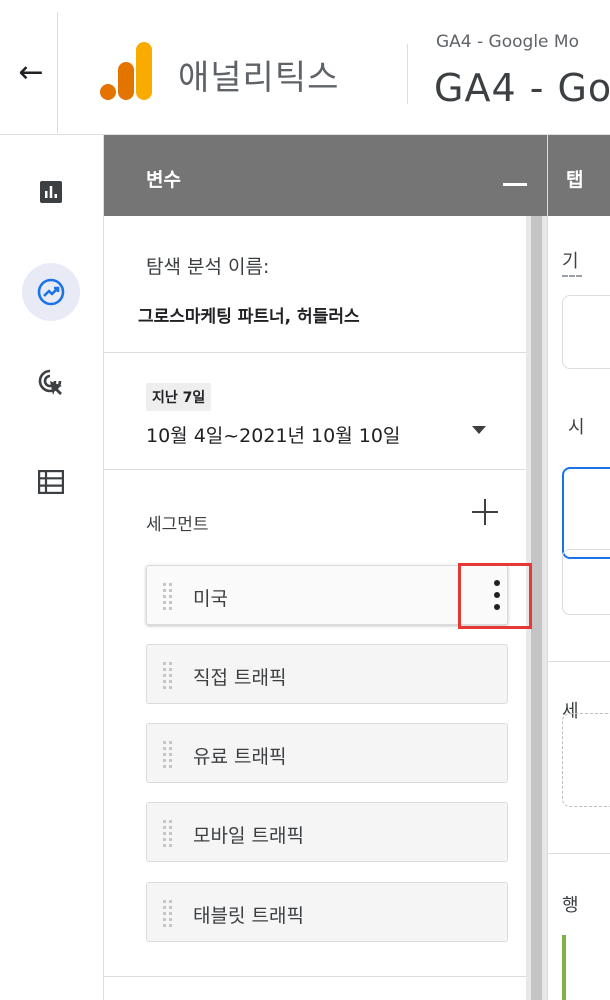 This screenshot has height=1000, width=610. What do you see at coordinates (536, 608) in the screenshot?
I see `scrollbar-thumb` at bounding box center [536, 608].